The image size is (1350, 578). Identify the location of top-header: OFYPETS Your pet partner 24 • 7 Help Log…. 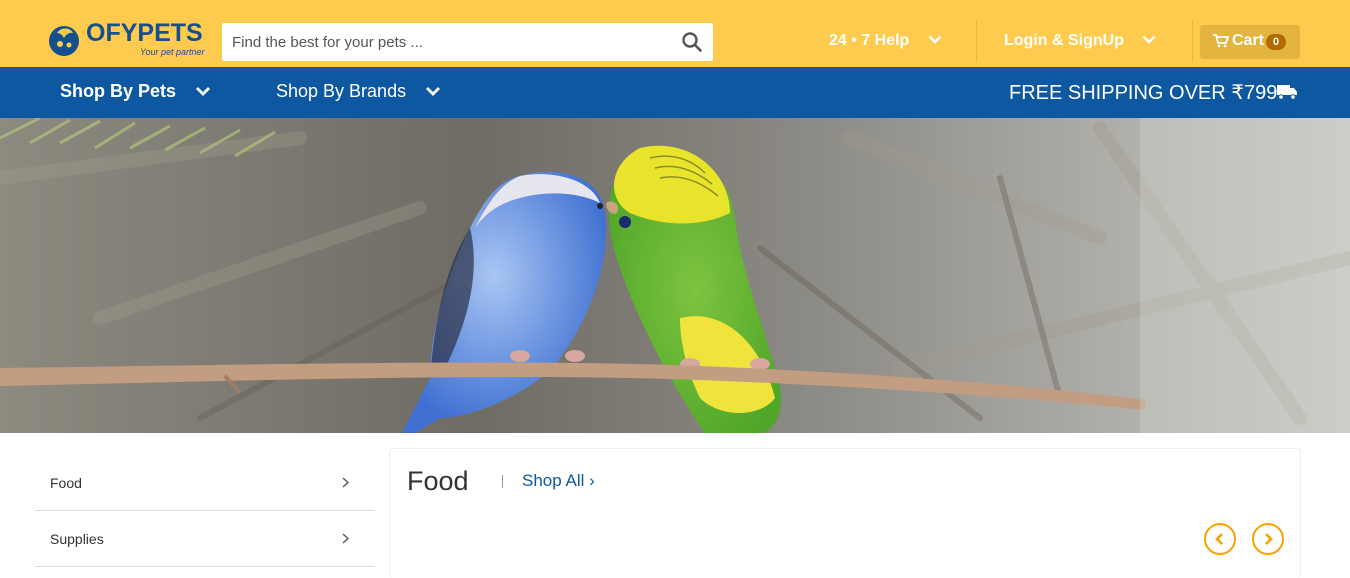
(675, 33).